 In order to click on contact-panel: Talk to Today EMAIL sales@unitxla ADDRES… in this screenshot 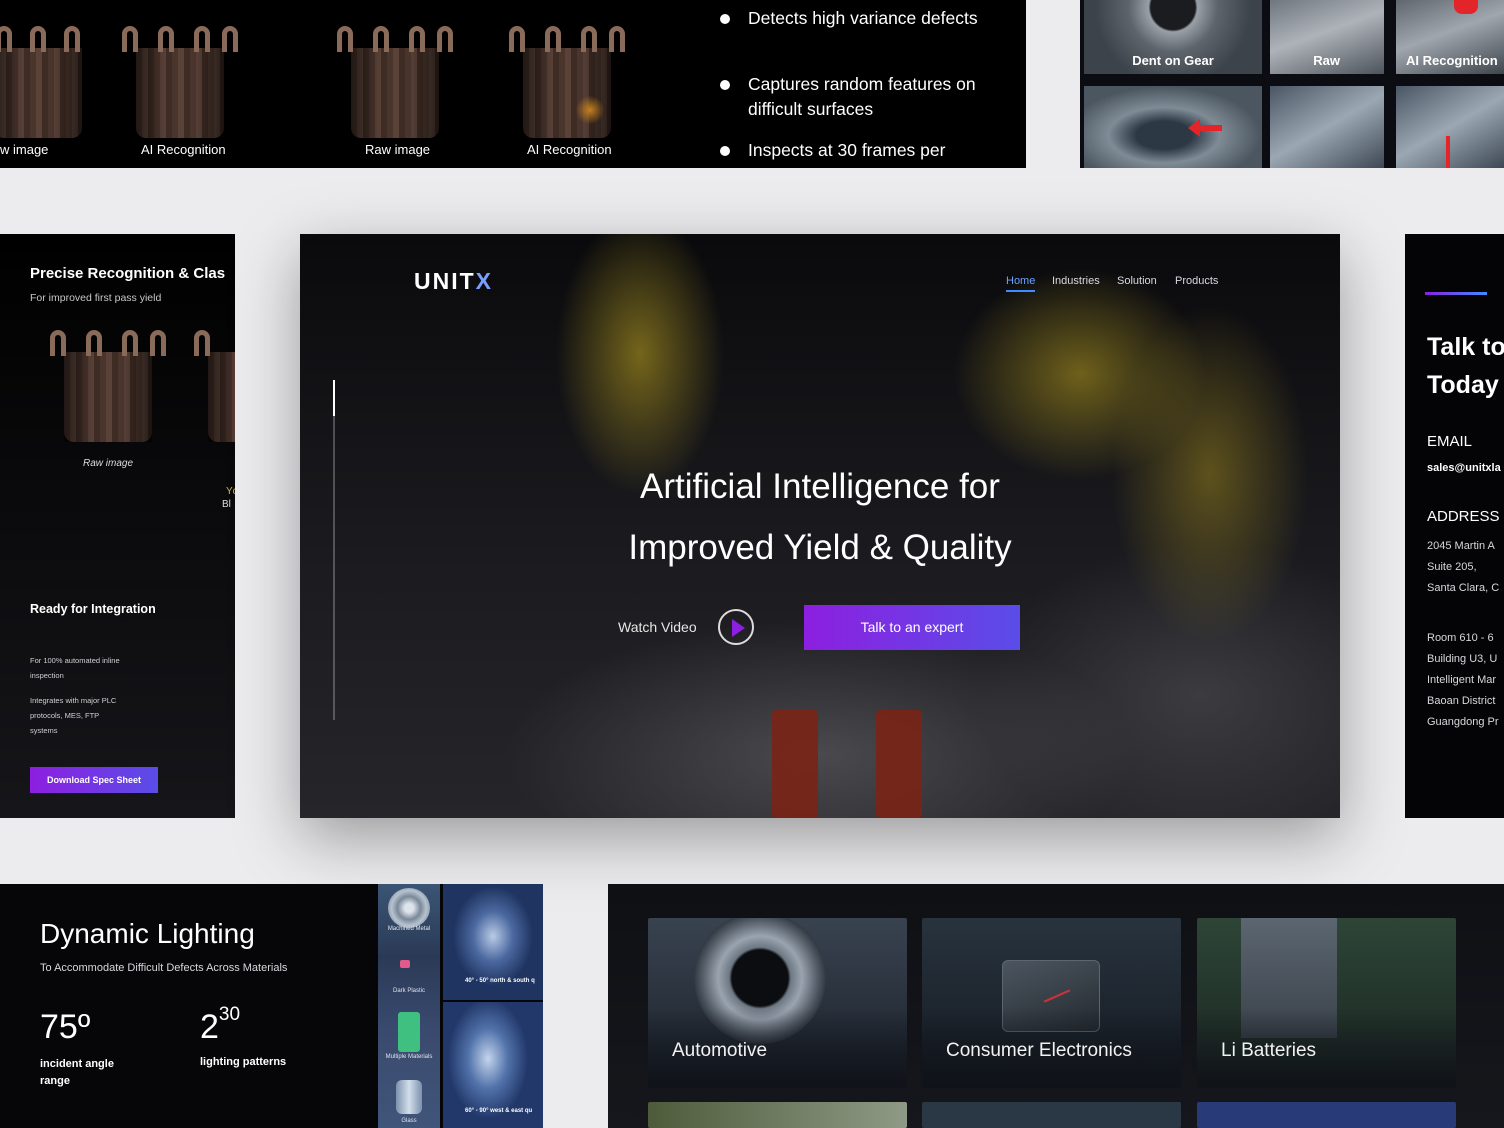, I will do `click(1454, 526)`.